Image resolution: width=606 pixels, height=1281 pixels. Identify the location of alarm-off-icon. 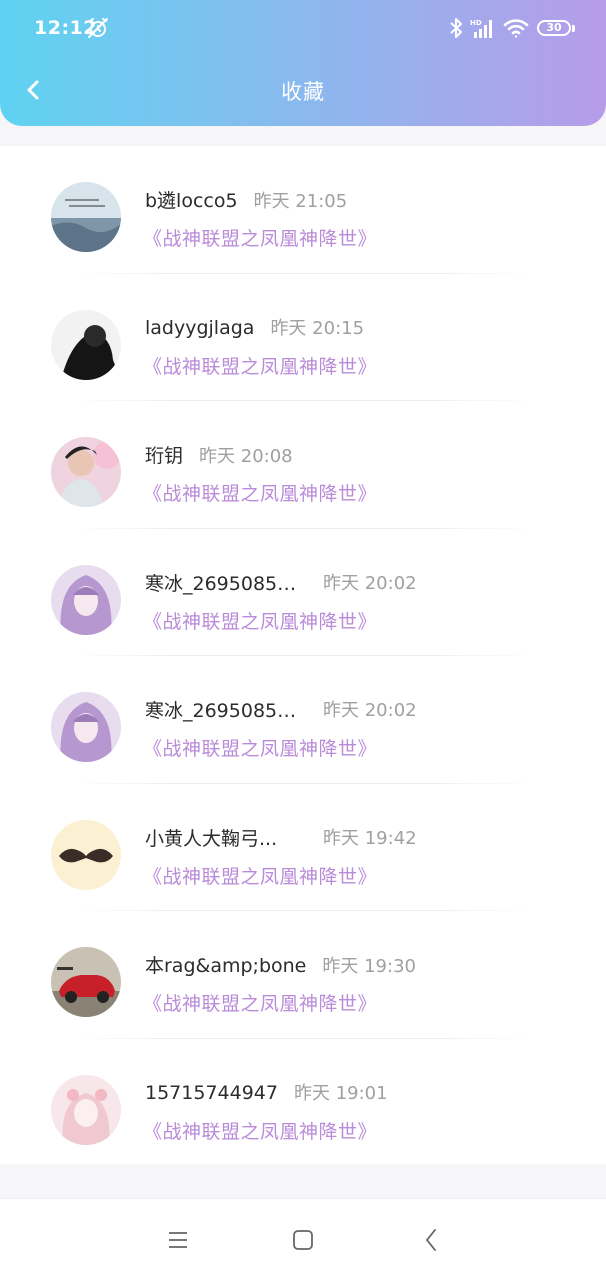
(98, 28).